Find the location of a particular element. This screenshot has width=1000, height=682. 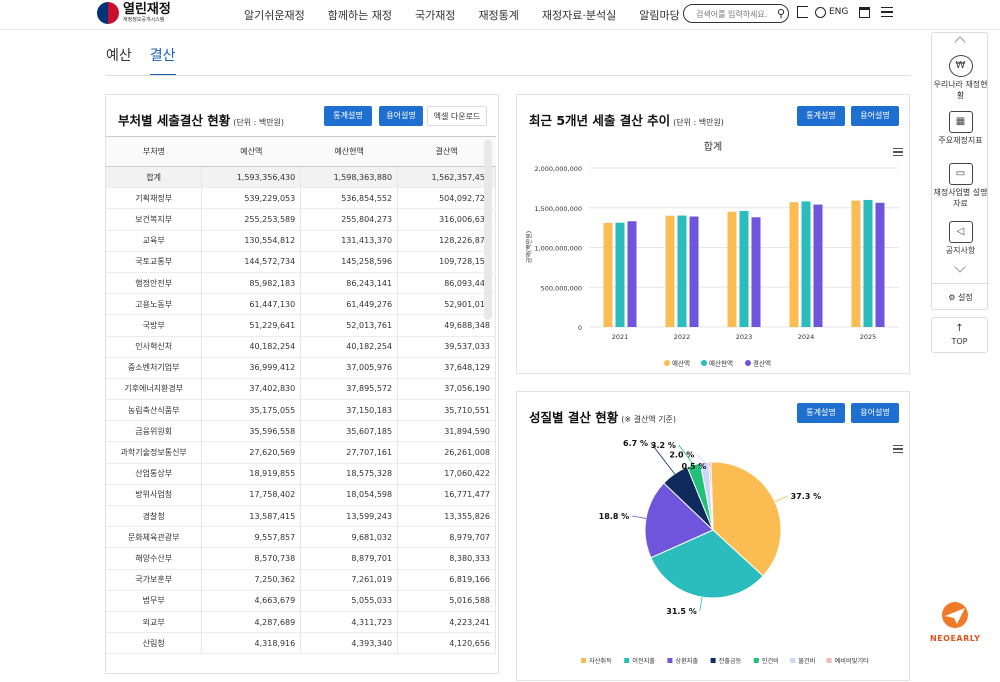

nav-item: 함께하는 재정 is located at coordinates (360, 15).